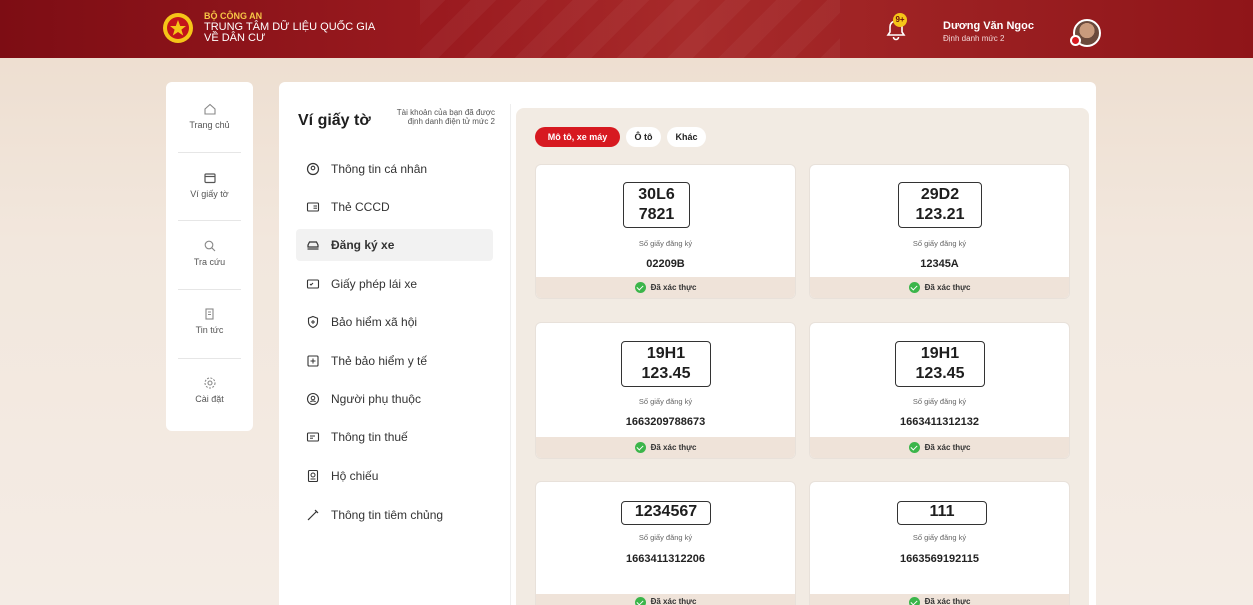  I want to click on menu-item-label: Thông tin cá nhân, so click(379, 169).